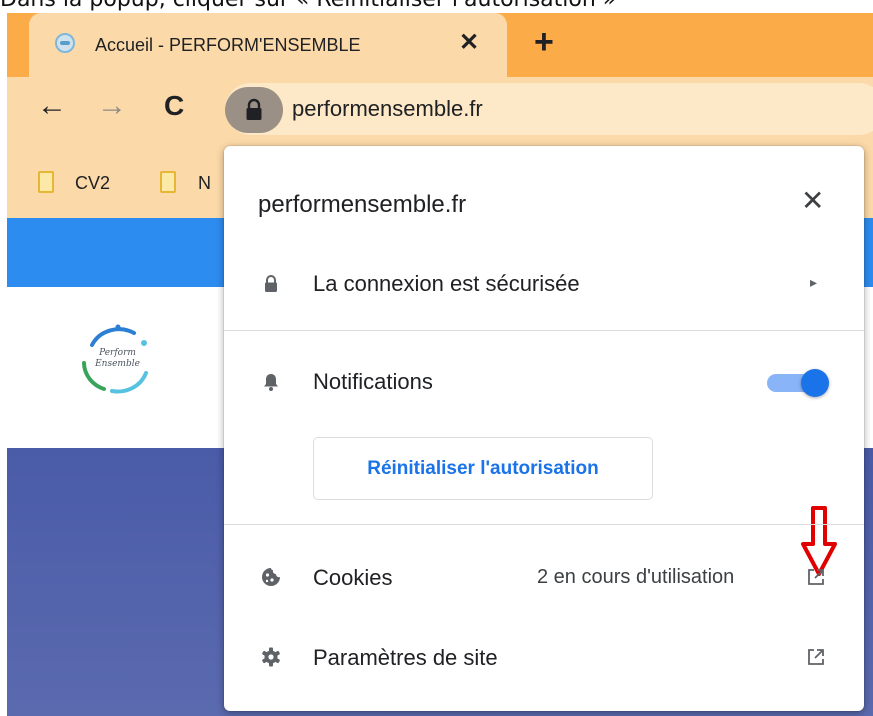 Image resolution: width=873 pixels, height=716 pixels. What do you see at coordinates (174, 106) in the screenshot?
I see `reload-icon: C` at bounding box center [174, 106].